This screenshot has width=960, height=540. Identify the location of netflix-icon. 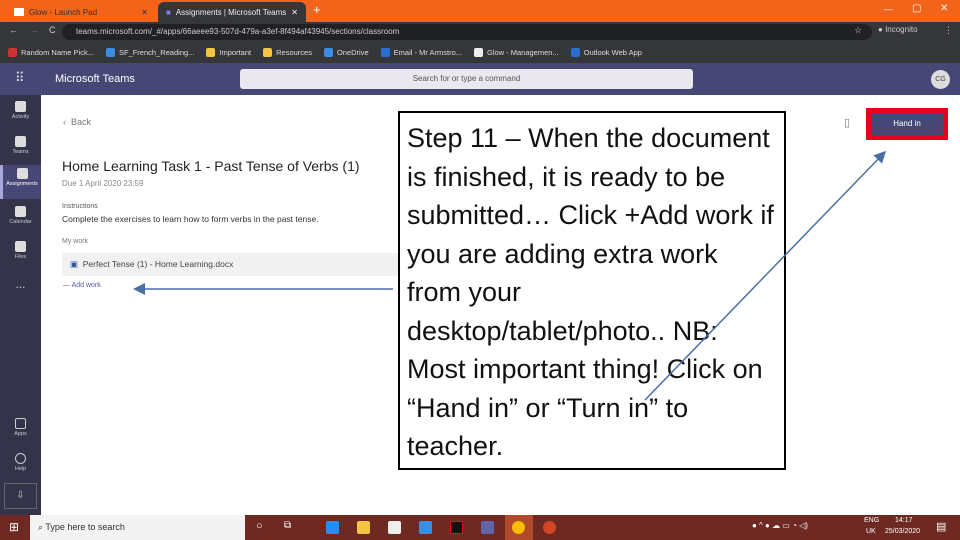
(456, 527).